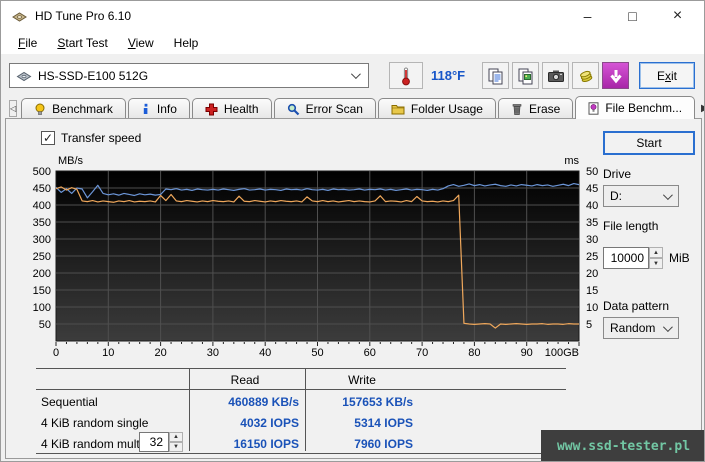 The image size is (705, 462). What do you see at coordinates (82, 43) in the screenshot?
I see `menu-start-test: Start Test` at bounding box center [82, 43].